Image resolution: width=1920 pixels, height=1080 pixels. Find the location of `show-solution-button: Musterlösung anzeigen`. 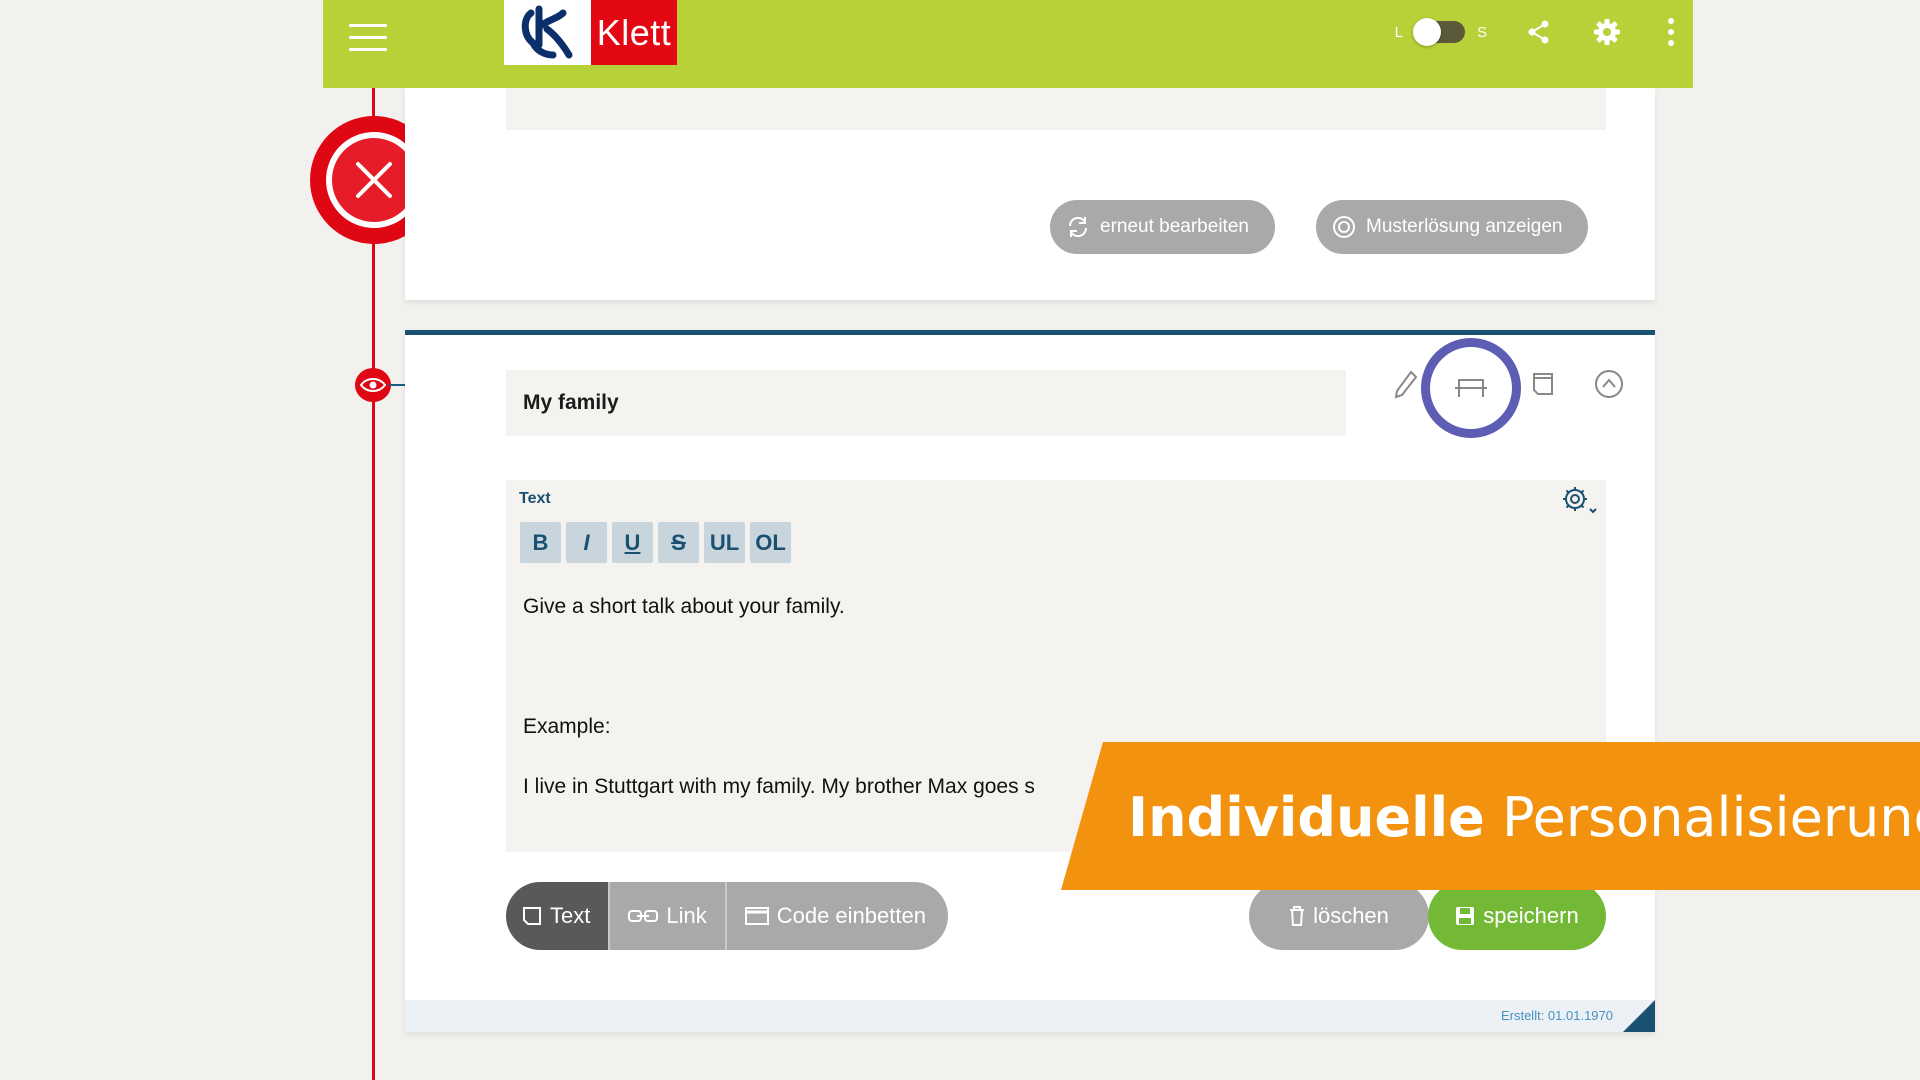

show-solution-button: Musterlösung anzeigen is located at coordinates (1452, 227).